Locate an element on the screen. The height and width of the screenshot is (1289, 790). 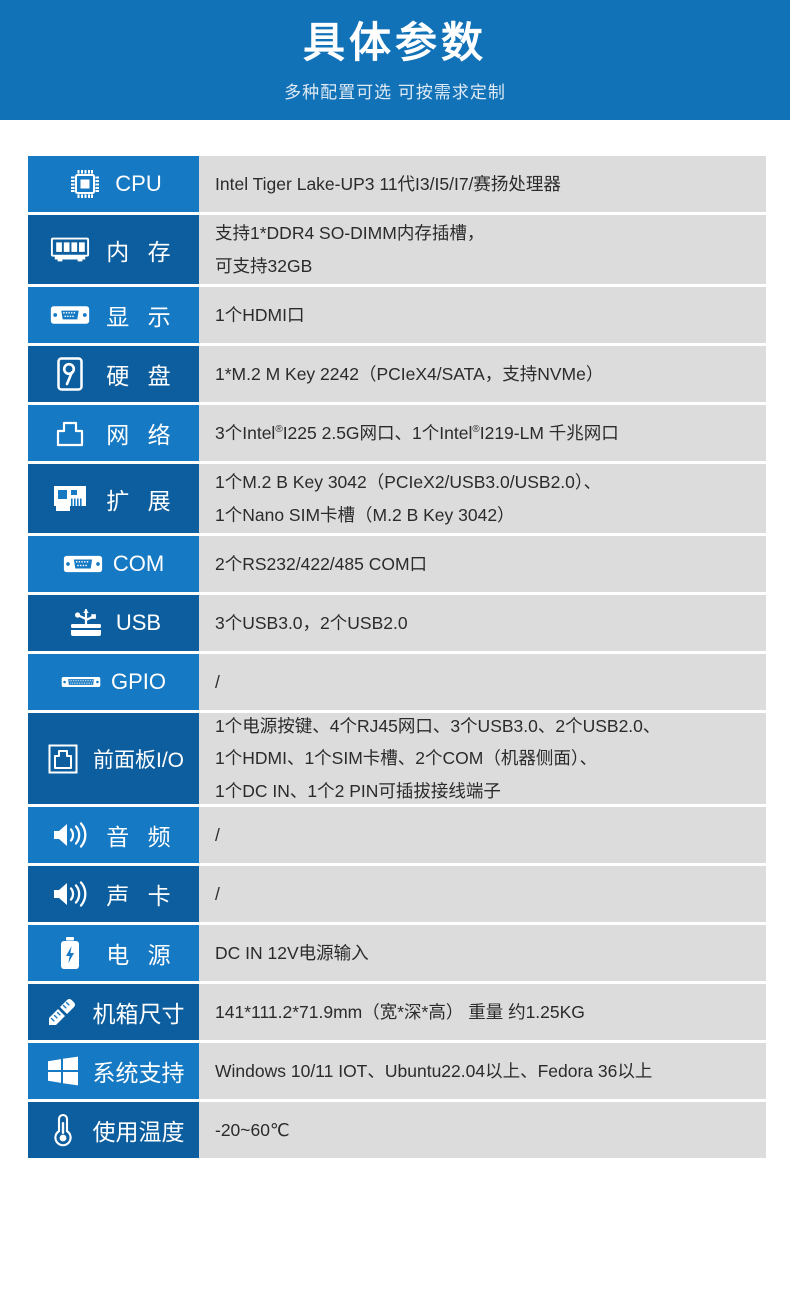
spec-label-text: 硬 盘 is located at coordinates (141, 376).